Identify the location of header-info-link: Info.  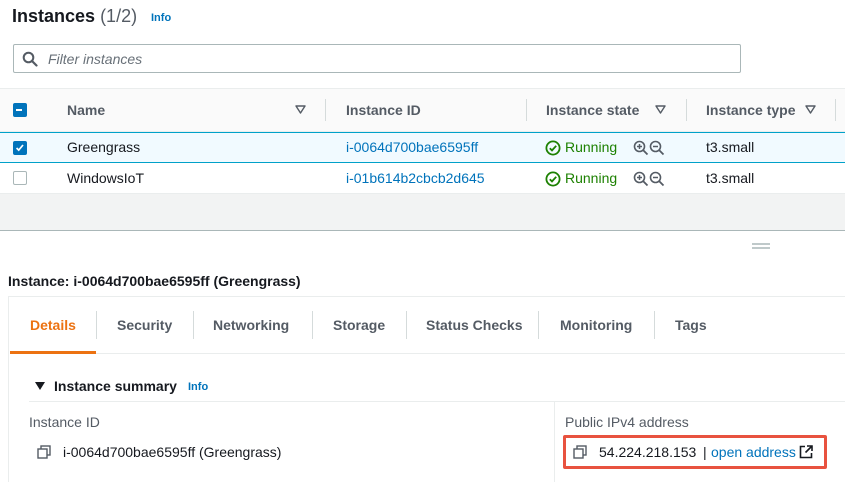
(161, 18).